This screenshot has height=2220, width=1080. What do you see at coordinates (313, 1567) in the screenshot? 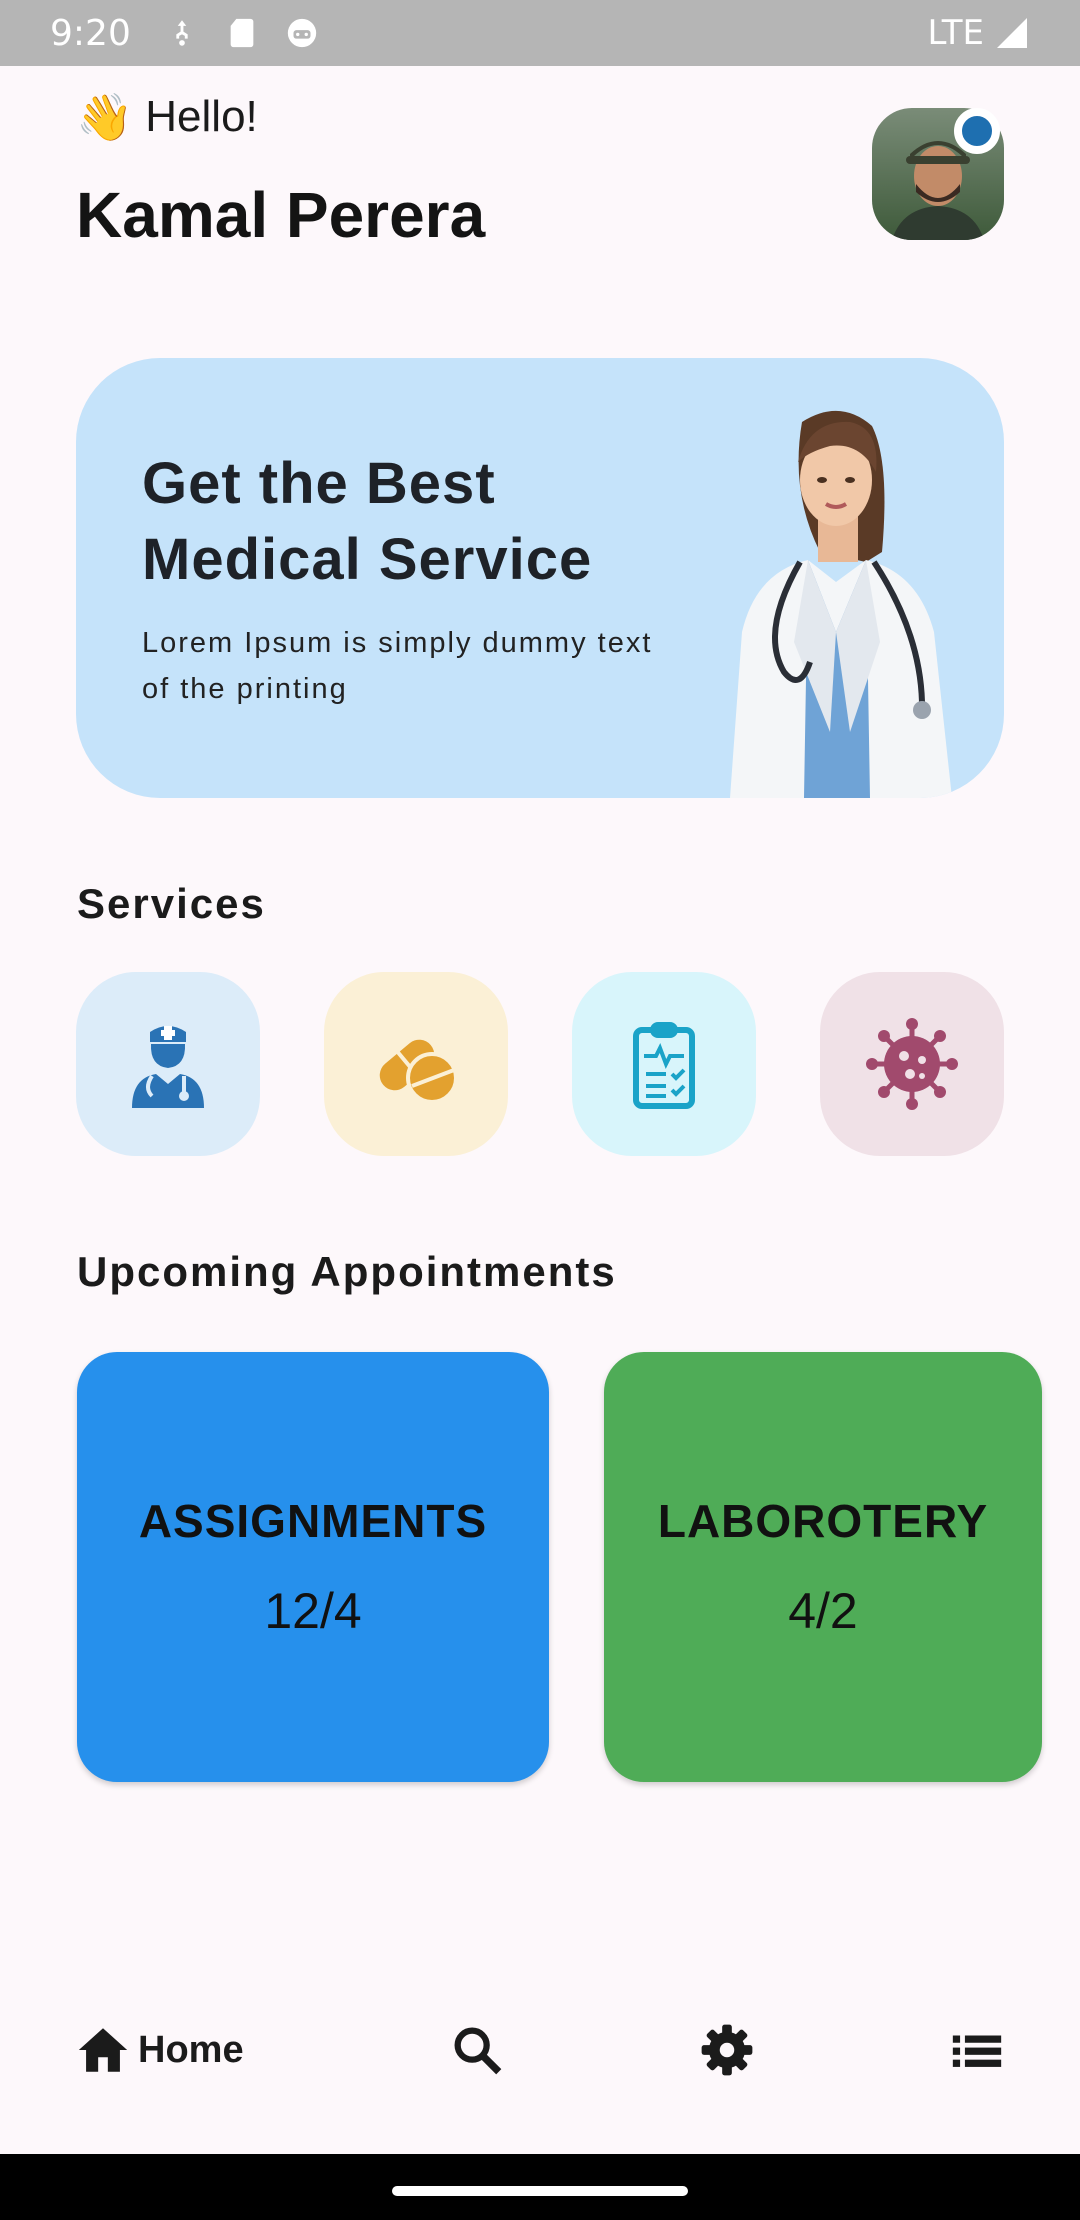
I see `assignments-card: ASSIGNMENTS 12/4` at bounding box center [313, 1567].